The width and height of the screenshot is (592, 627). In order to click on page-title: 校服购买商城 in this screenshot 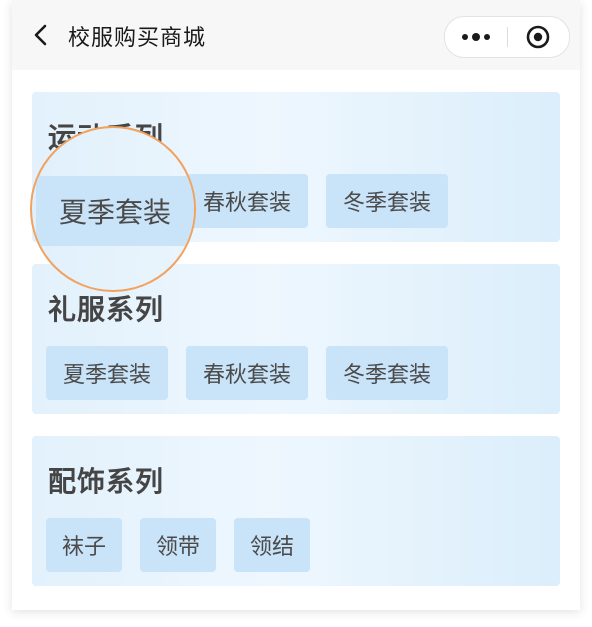, I will do `click(137, 38)`.